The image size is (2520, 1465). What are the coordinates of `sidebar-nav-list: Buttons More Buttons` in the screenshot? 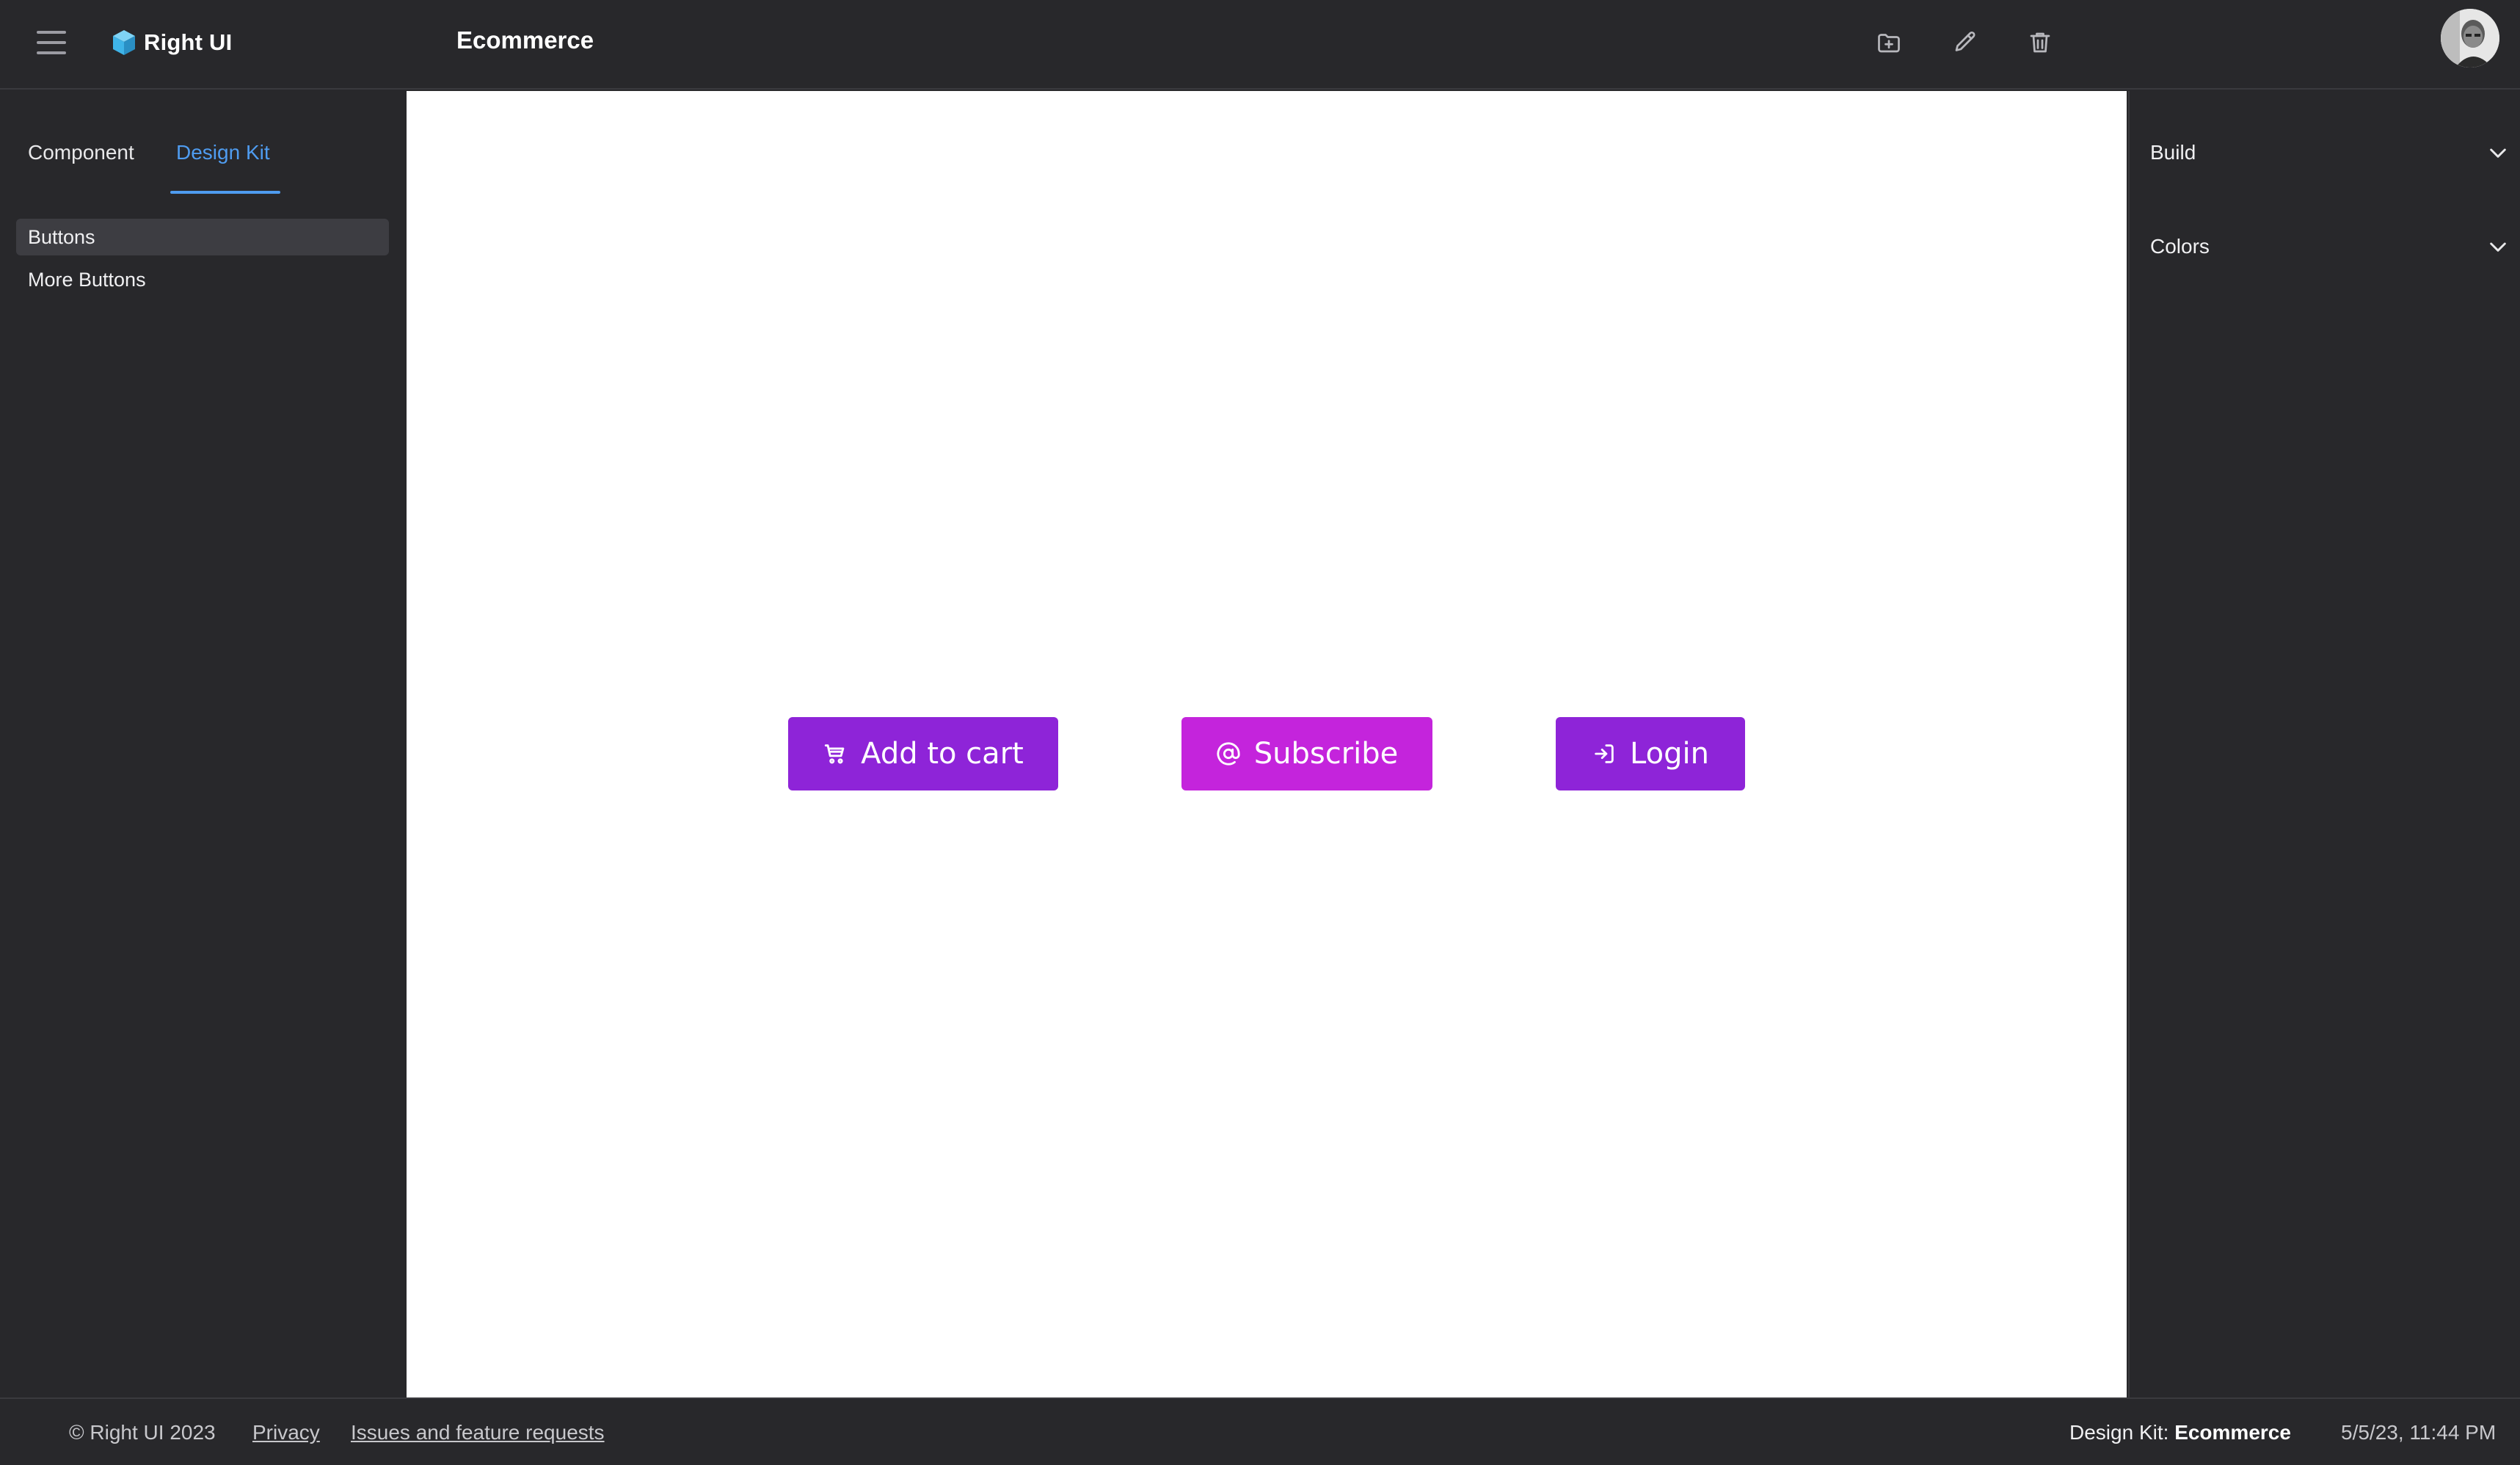 It's located at (202, 261).